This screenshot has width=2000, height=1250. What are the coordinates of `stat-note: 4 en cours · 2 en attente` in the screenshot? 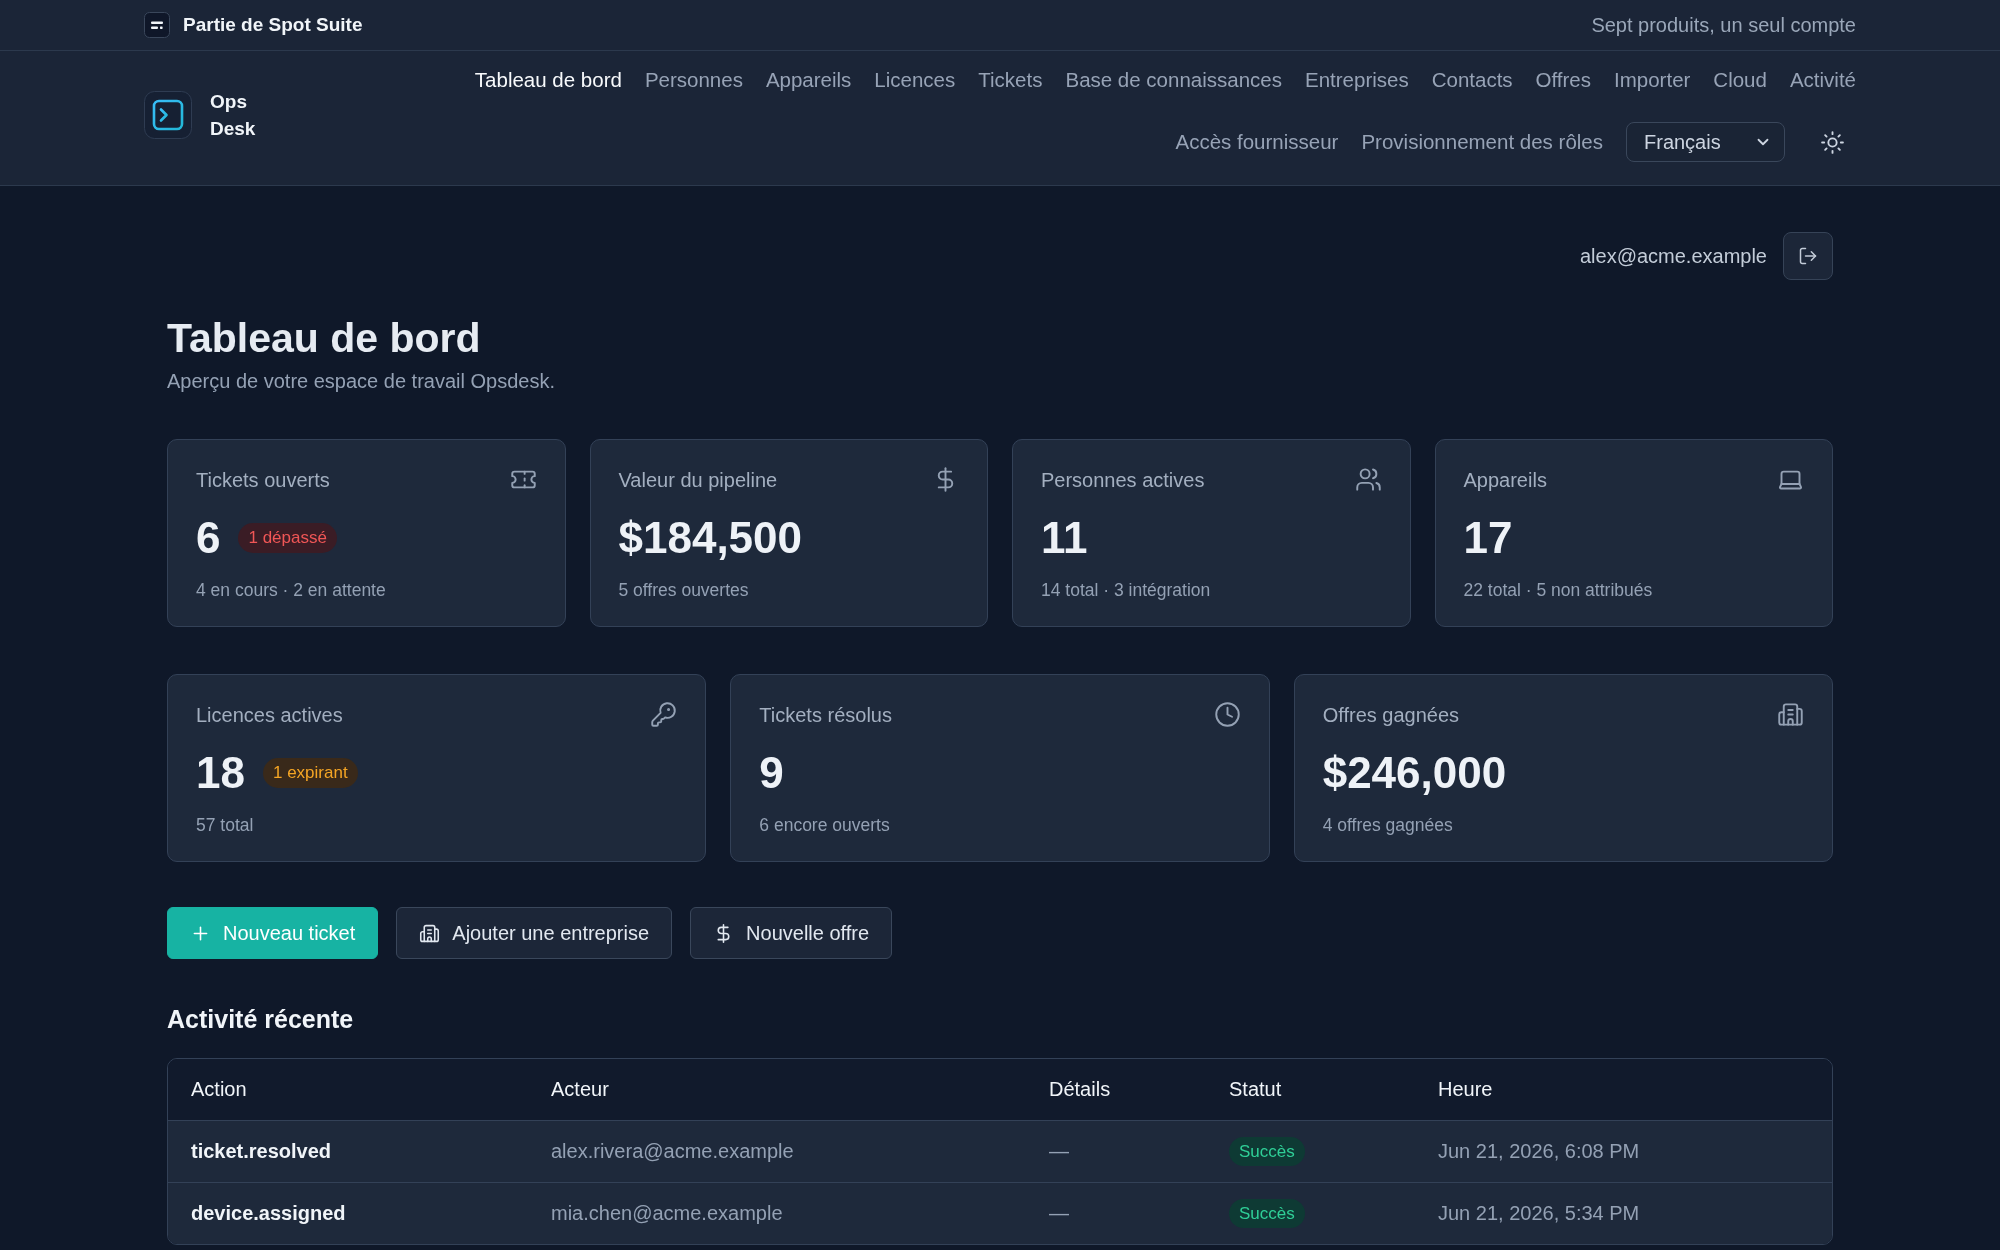 It's located at (291, 590).